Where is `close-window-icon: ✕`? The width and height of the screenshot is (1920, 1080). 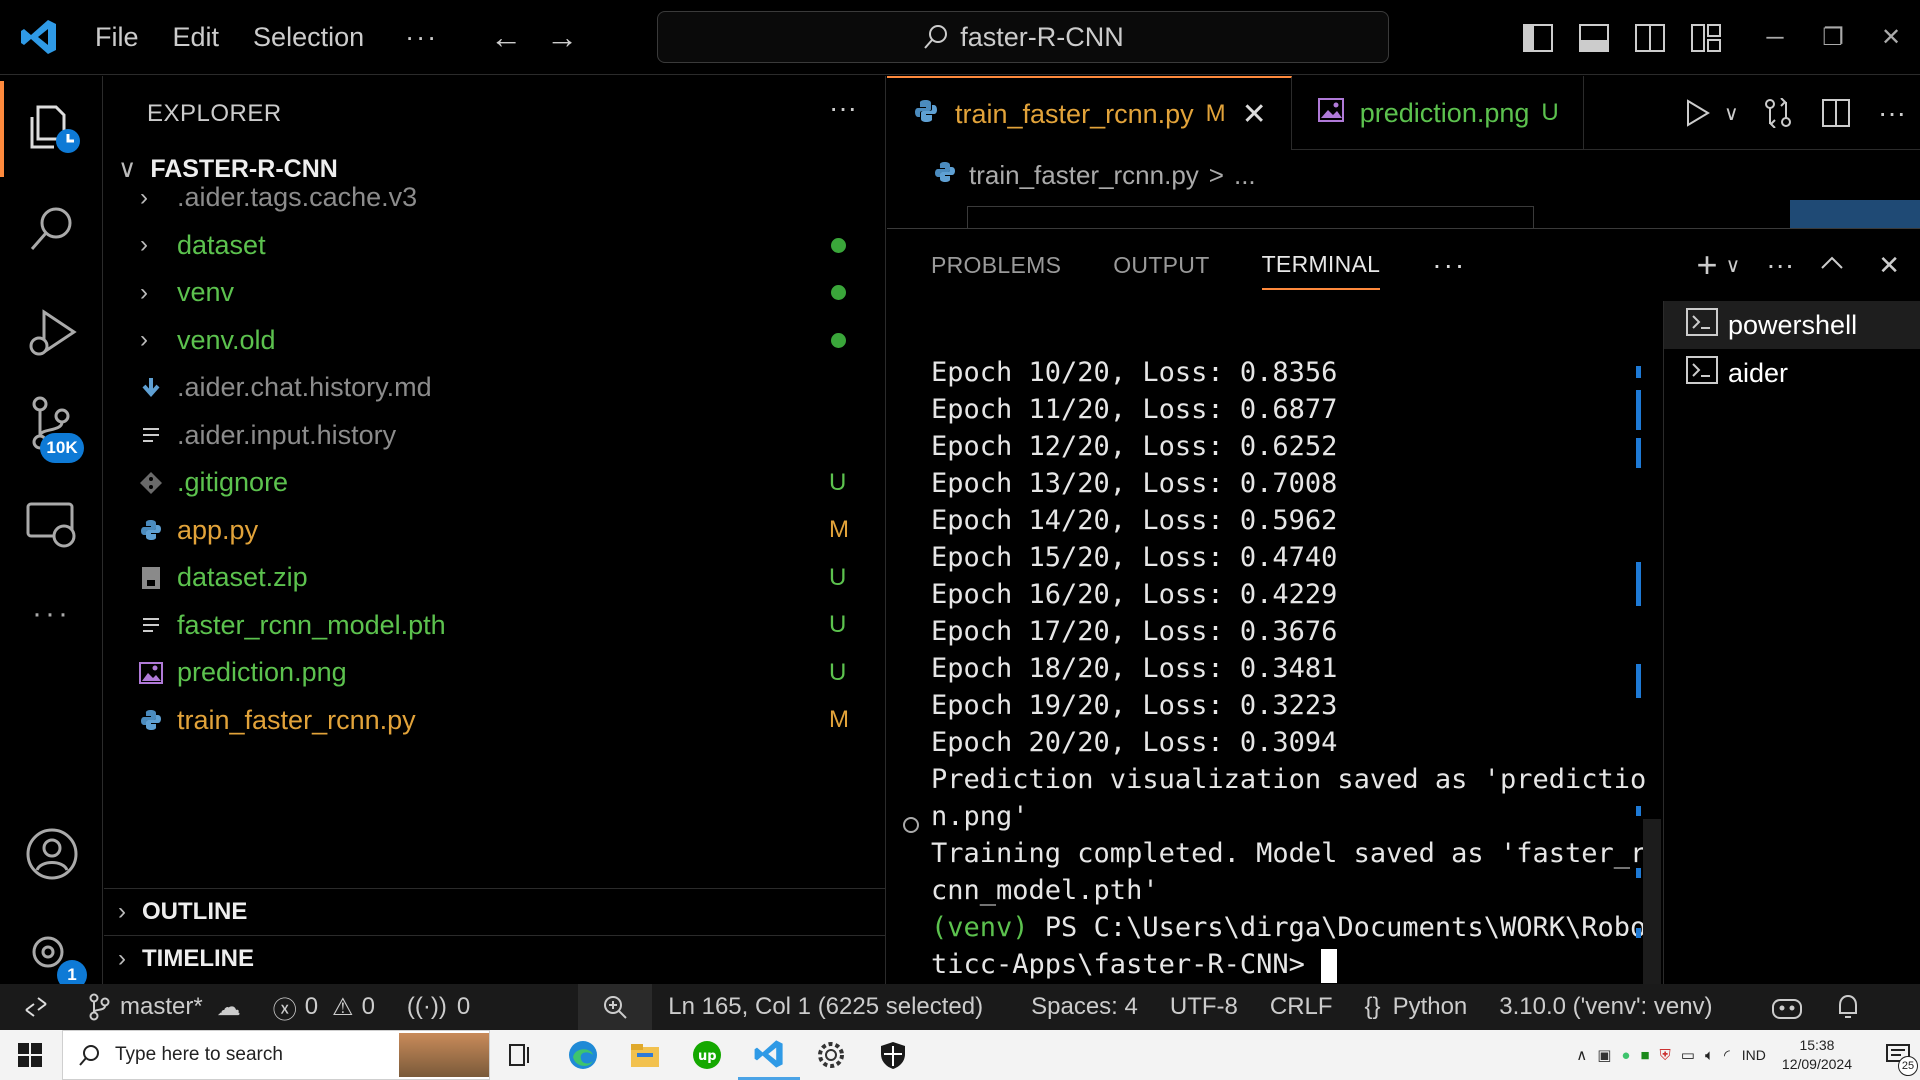
close-window-icon: ✕ is located at coordinates (1891, 37).